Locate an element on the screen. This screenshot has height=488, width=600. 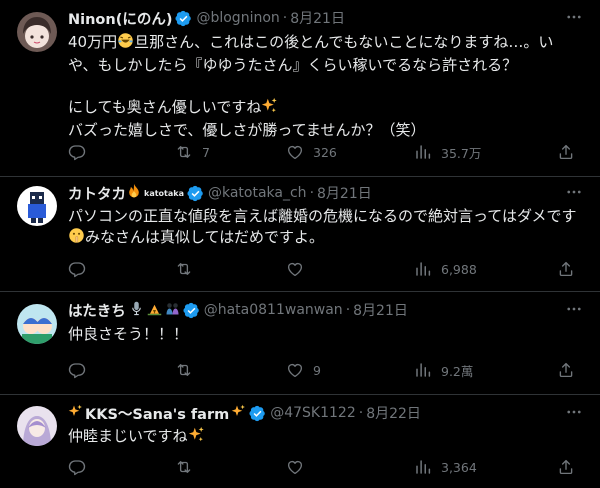
shushing-face-emoji-icon is located at coordinates (76, 238).